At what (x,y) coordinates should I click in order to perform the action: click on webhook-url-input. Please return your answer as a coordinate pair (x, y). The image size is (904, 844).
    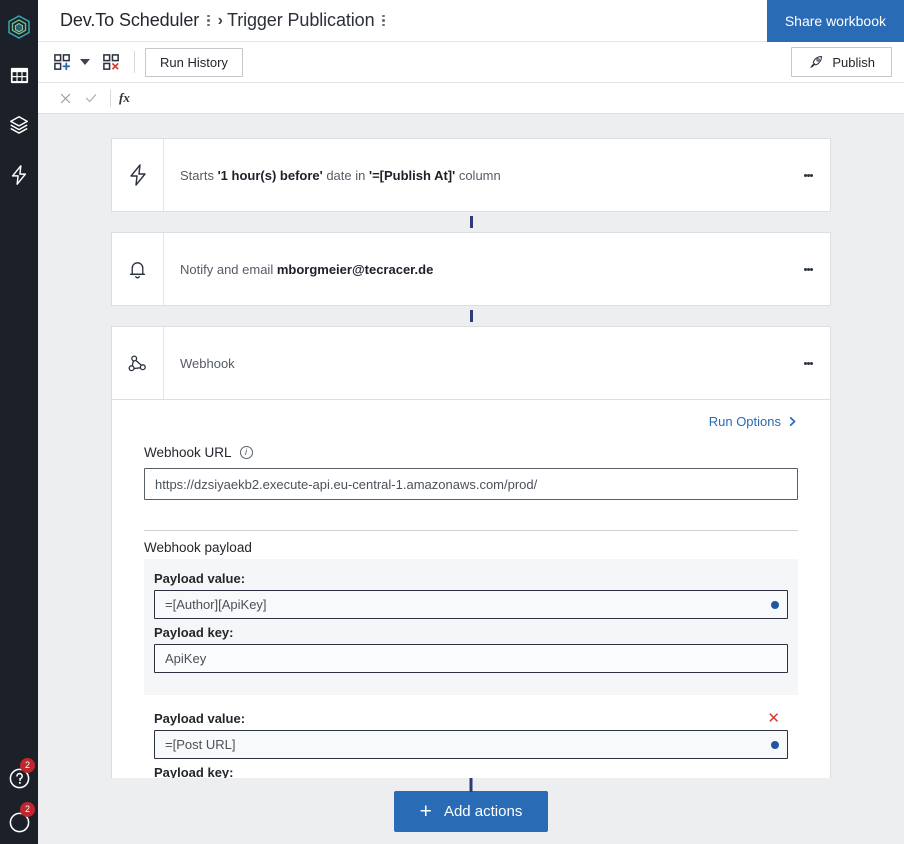
    Looking at the image, I should click on (471, 484).